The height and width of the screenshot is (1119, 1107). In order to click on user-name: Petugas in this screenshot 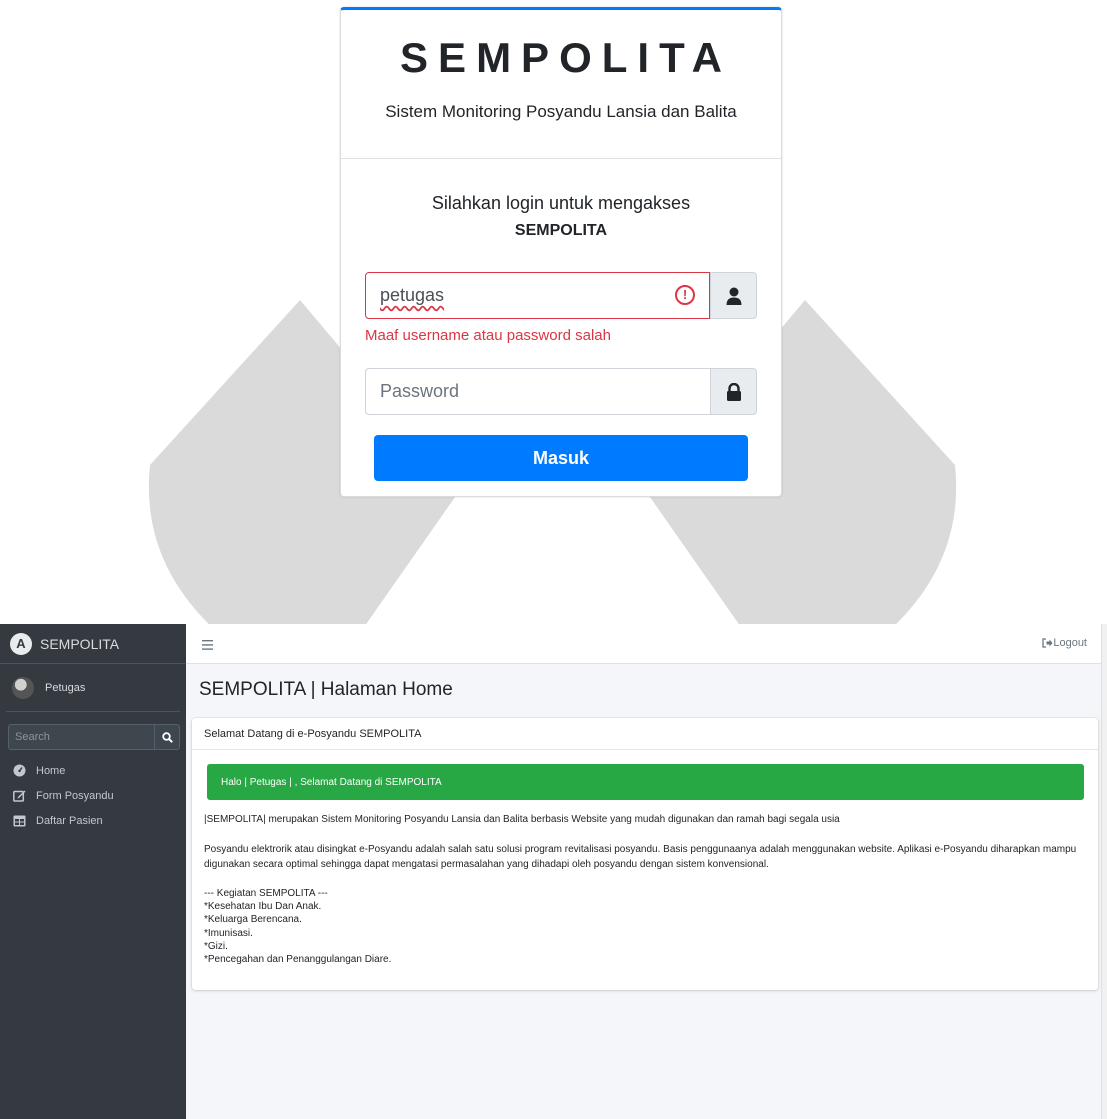, I will do `click(65, 687)`.